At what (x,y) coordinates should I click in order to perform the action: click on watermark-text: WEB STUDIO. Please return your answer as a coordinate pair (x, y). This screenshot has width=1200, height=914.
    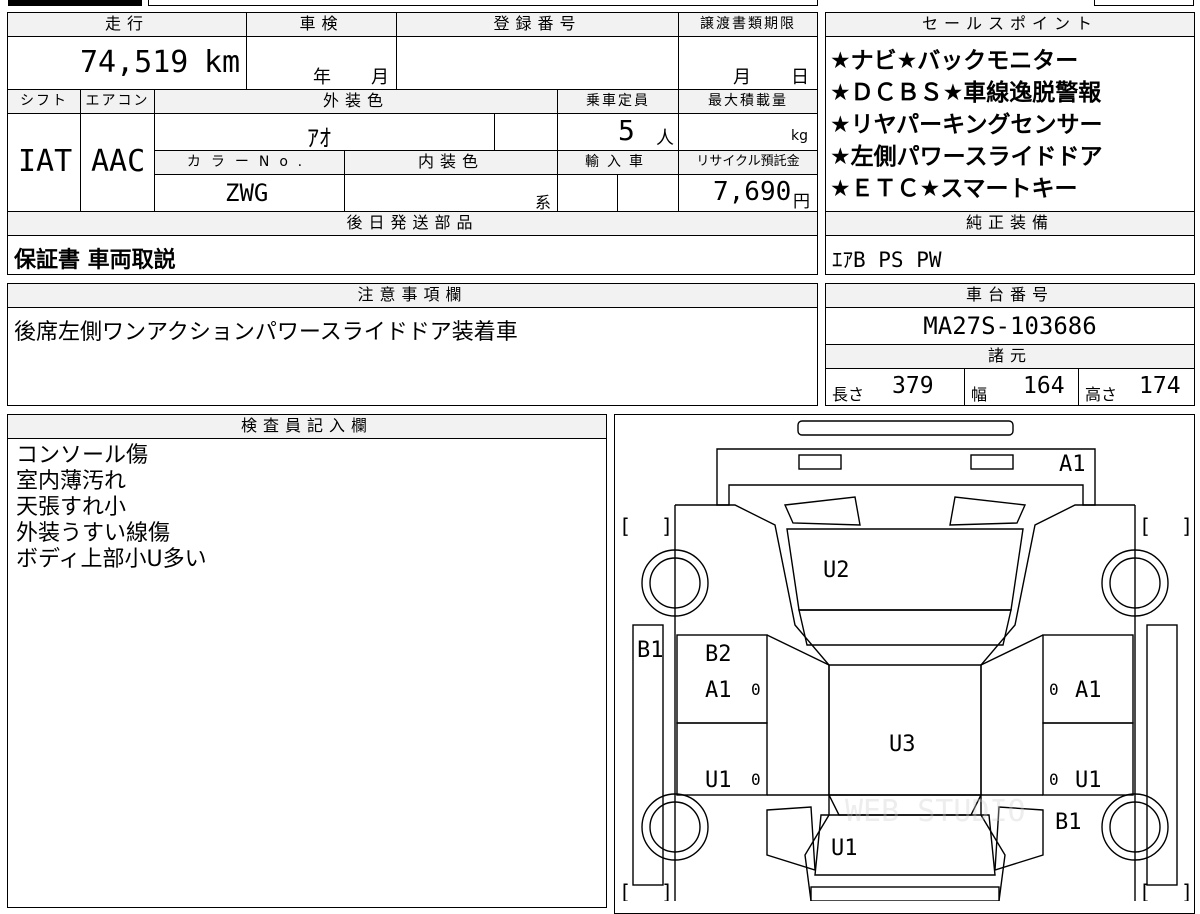
    Looking at the image, I should click on (935, 811).